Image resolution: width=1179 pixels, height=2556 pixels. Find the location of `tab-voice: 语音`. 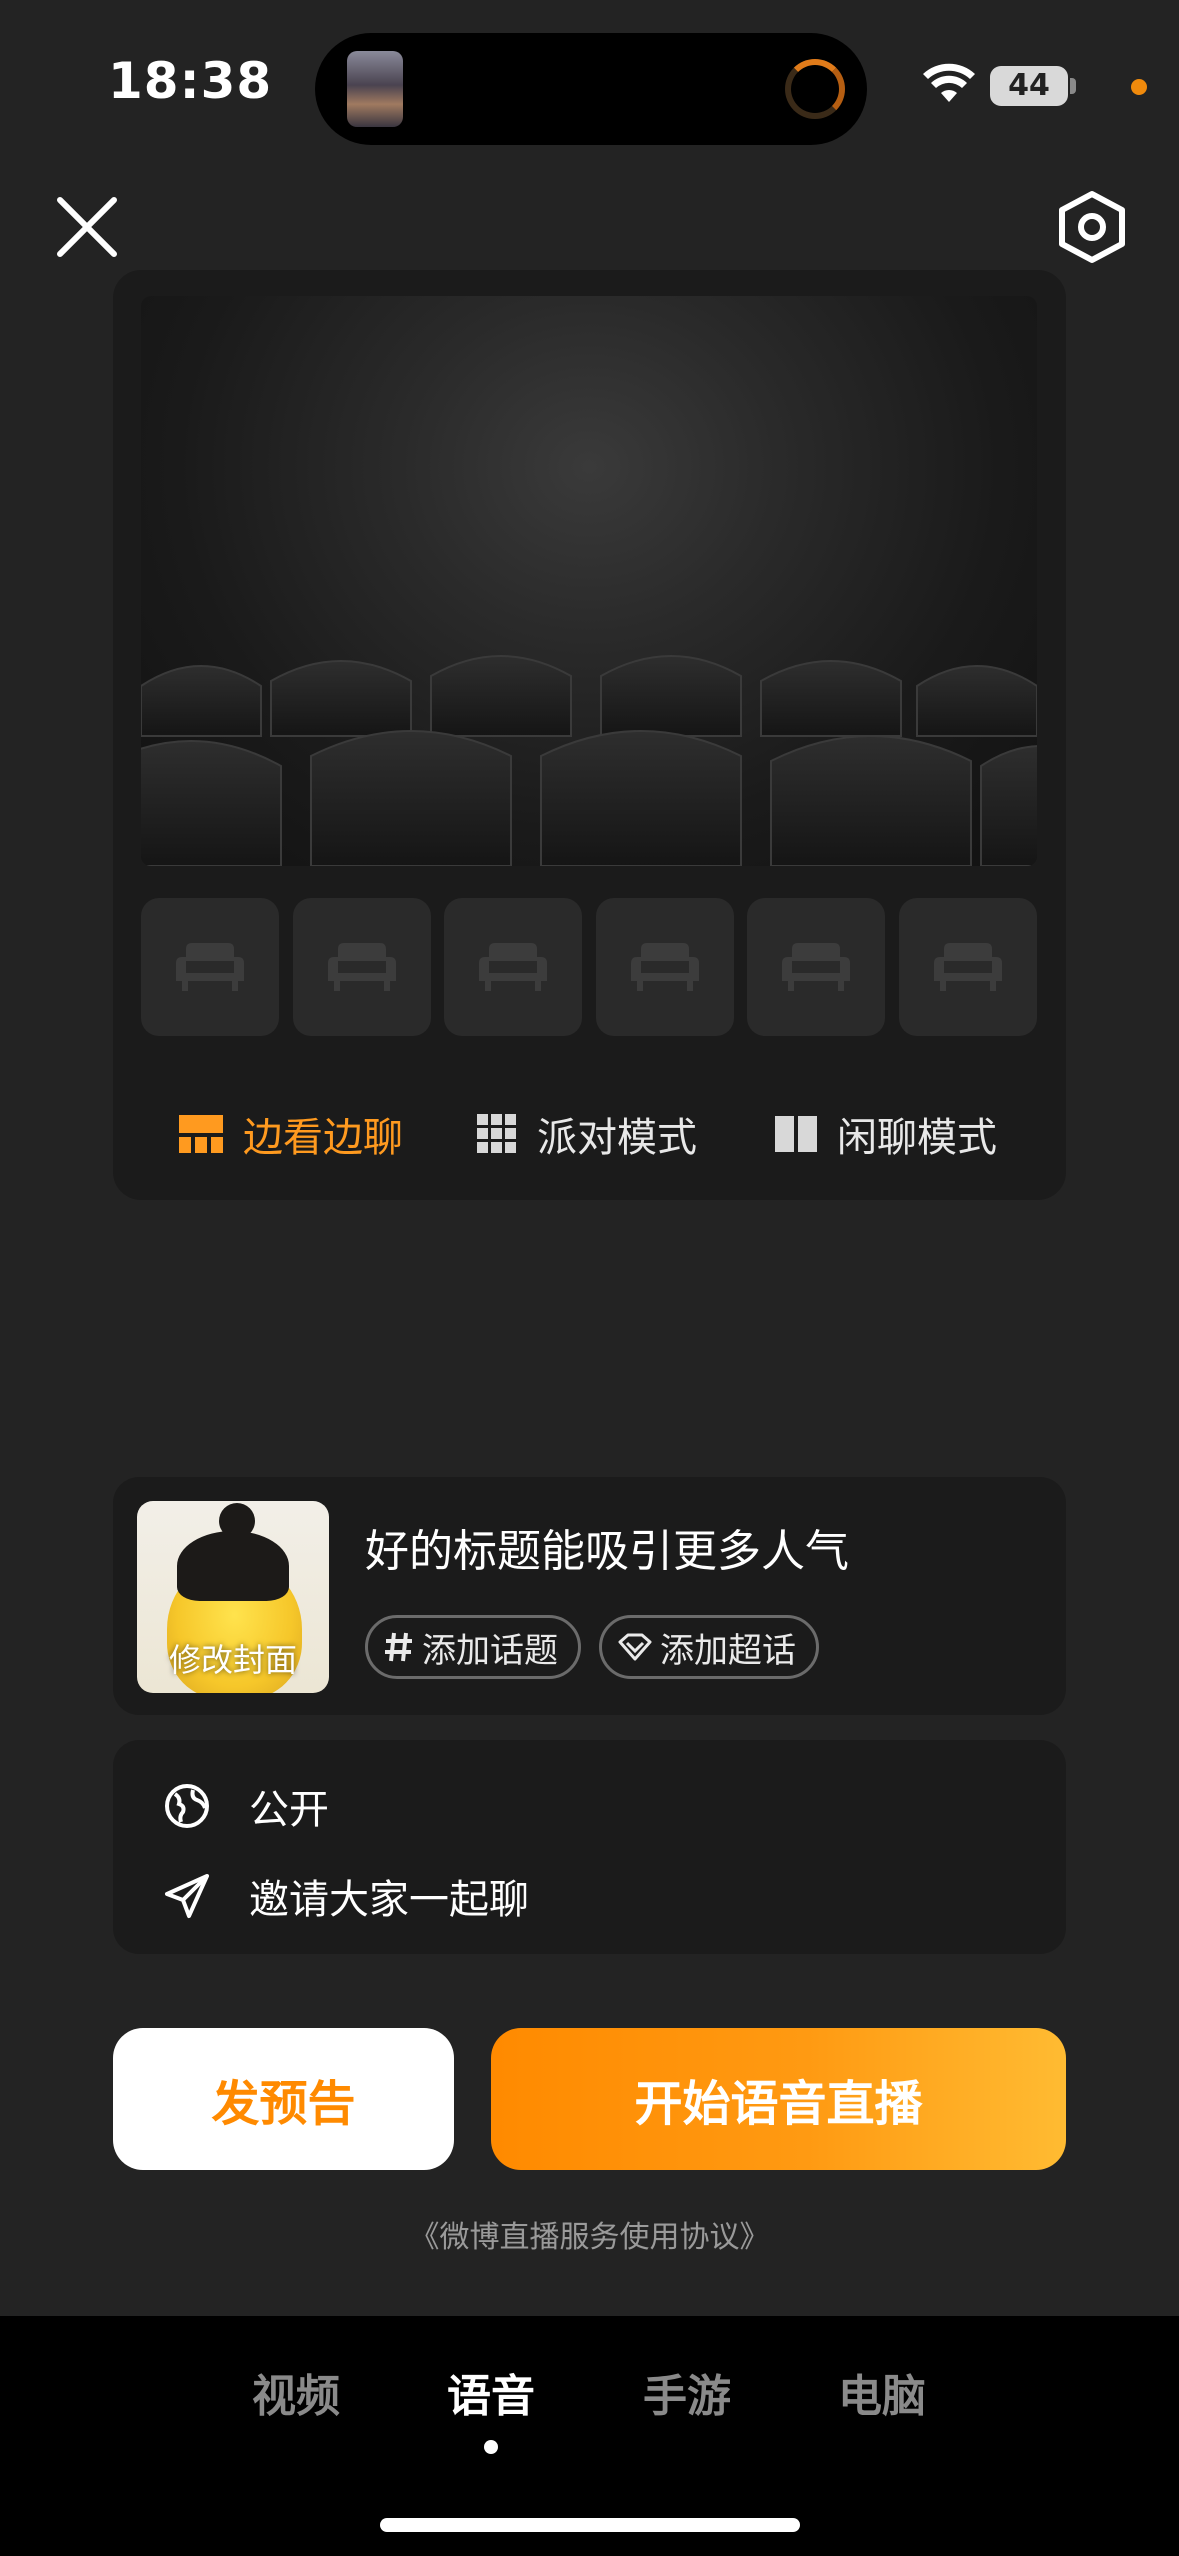

tab-voice: 语音 is located at coordinates (491, 2392).